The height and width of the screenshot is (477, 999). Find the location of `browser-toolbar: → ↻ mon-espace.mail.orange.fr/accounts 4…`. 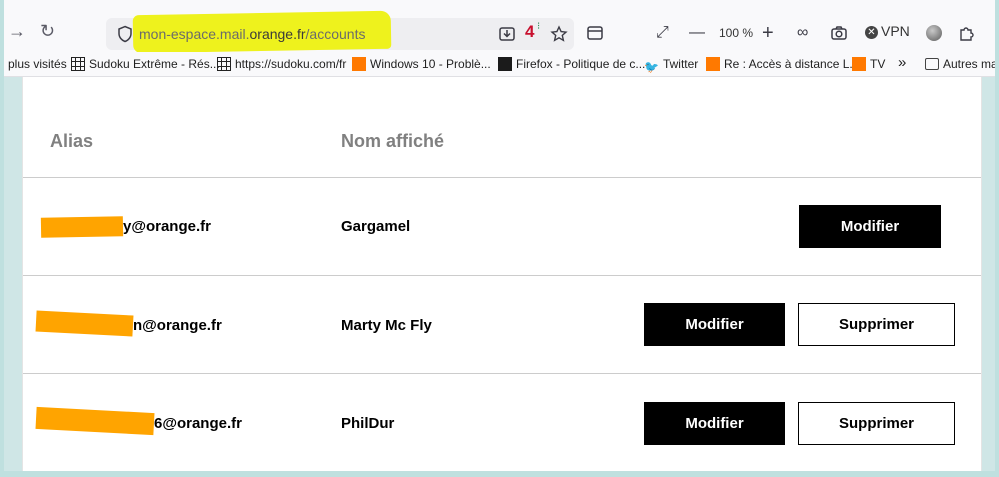

browser-toolbar: → ↻ mon-espace.mail.orange.fr/accounts 4… is located at coordinates (499, 27).